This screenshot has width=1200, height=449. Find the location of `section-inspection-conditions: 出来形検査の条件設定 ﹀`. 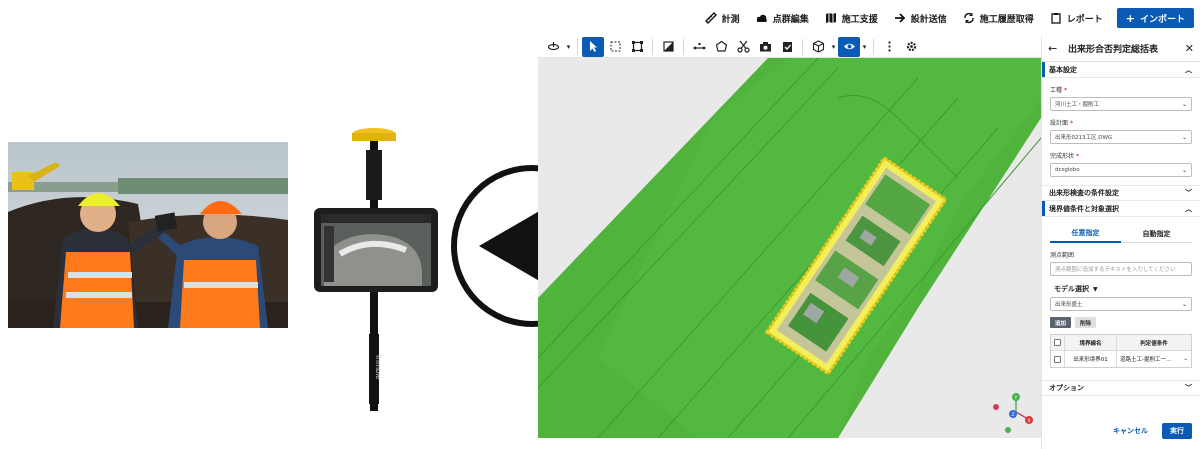

section-inspection-conditions: 出来形検査の条件設定 ﹀ is located at coordinates (1121, 193).